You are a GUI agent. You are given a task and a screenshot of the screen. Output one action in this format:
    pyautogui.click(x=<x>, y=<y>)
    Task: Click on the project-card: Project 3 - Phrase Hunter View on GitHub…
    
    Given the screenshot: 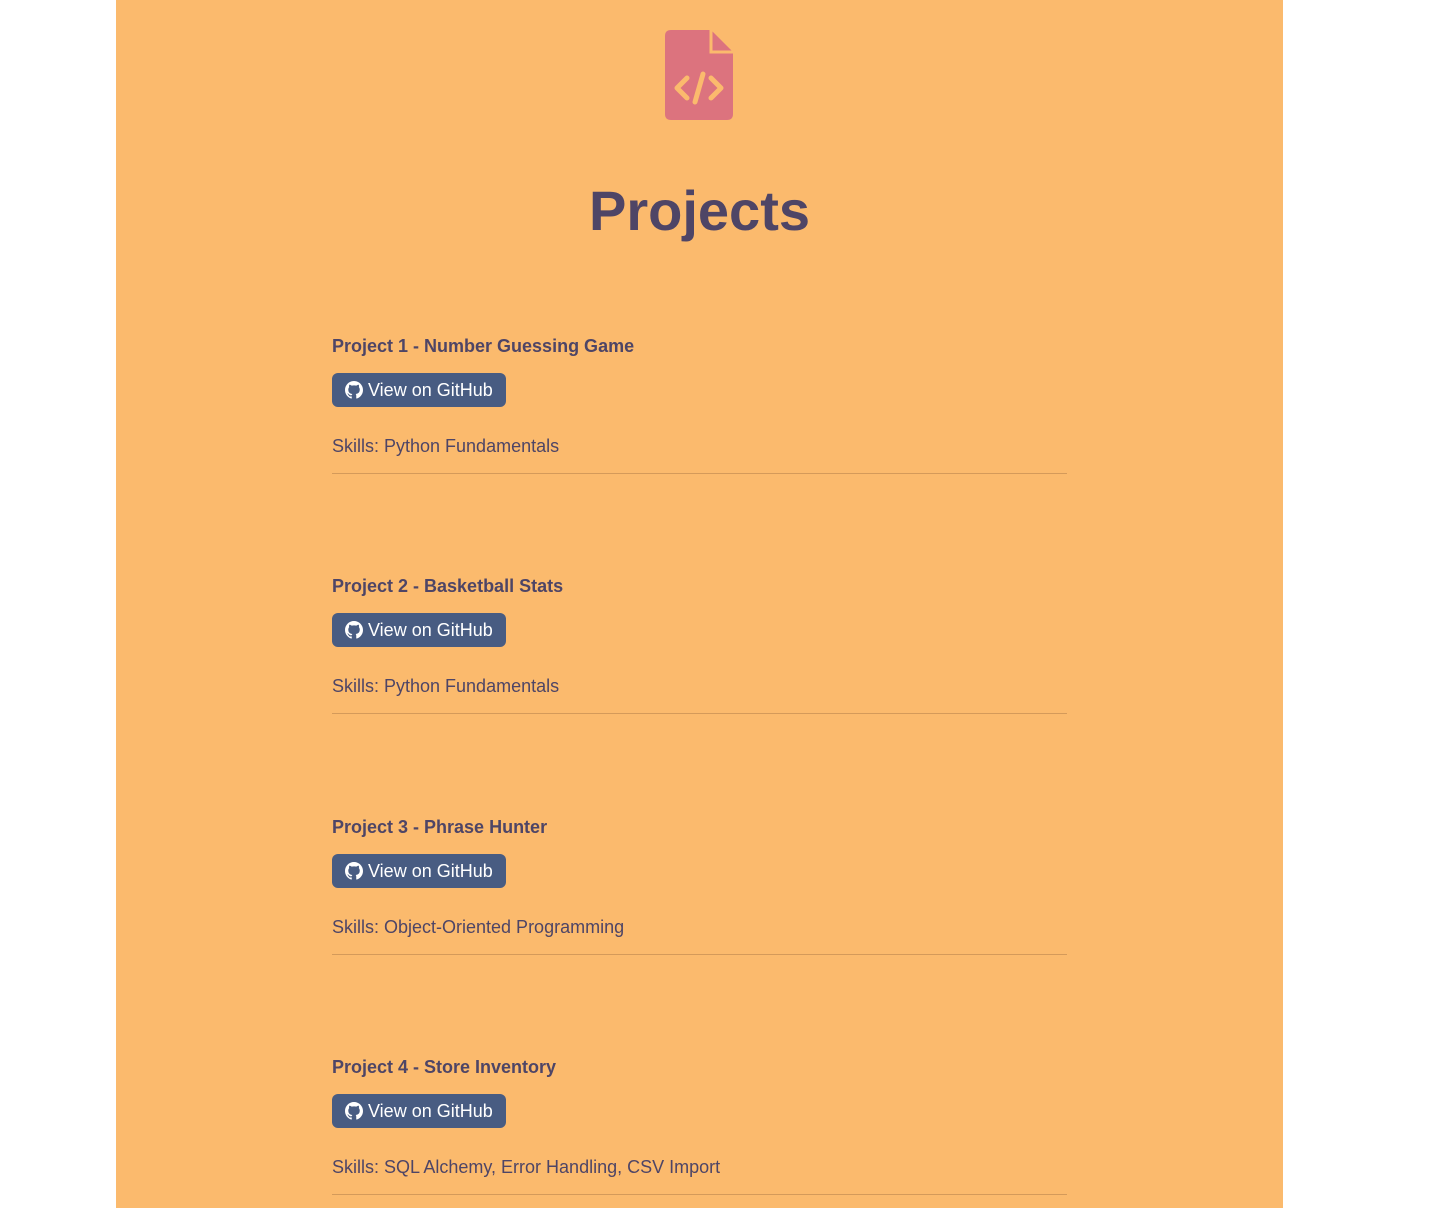 What is the action you would take?
    pyautogui.click(x=699, y=891)
    